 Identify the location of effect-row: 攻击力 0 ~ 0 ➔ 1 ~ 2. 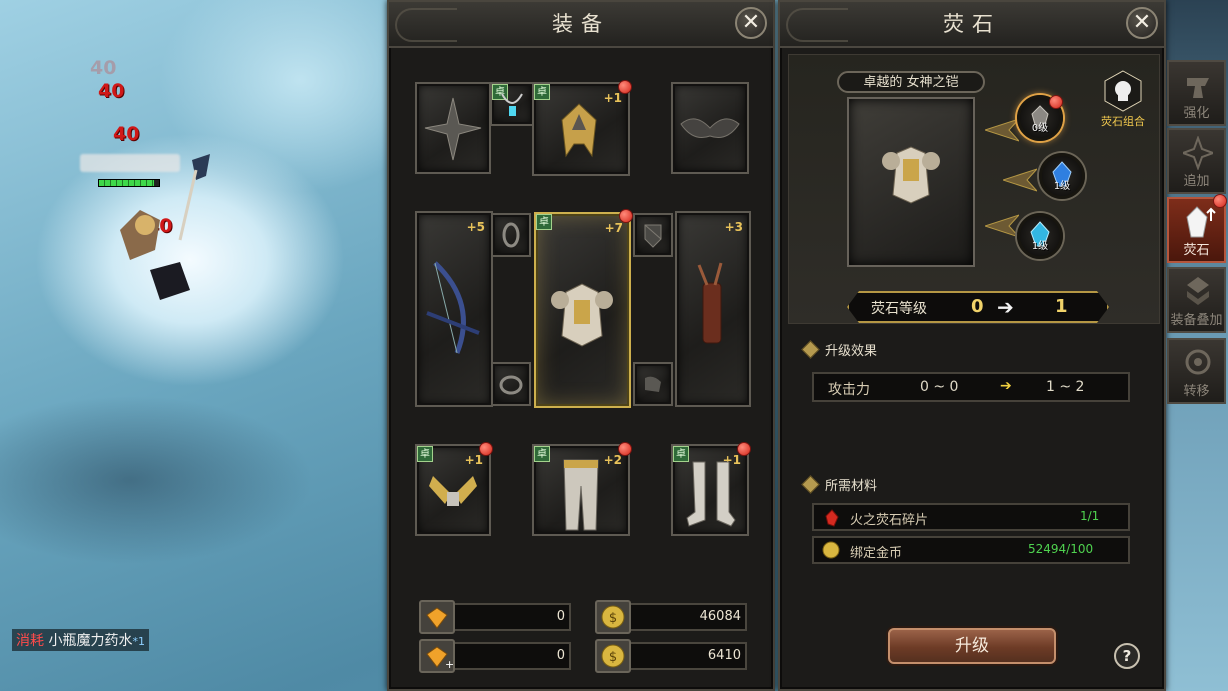
(971, 387).